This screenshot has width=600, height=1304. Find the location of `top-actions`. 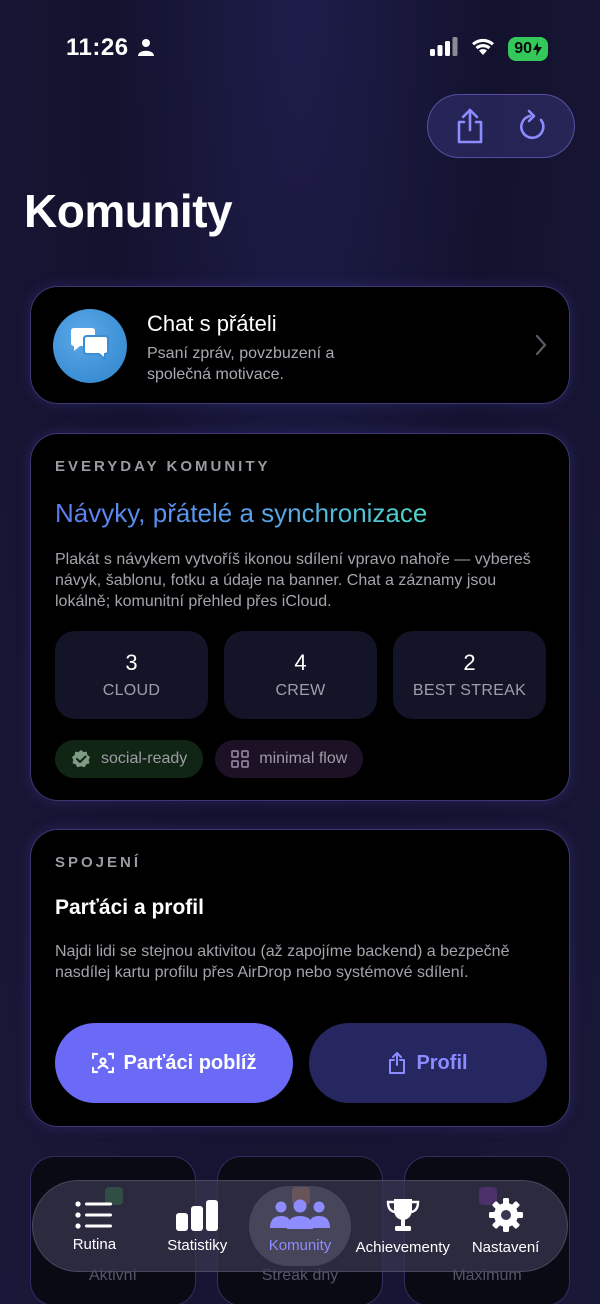

top-actions is located at coordinates (501, 126).